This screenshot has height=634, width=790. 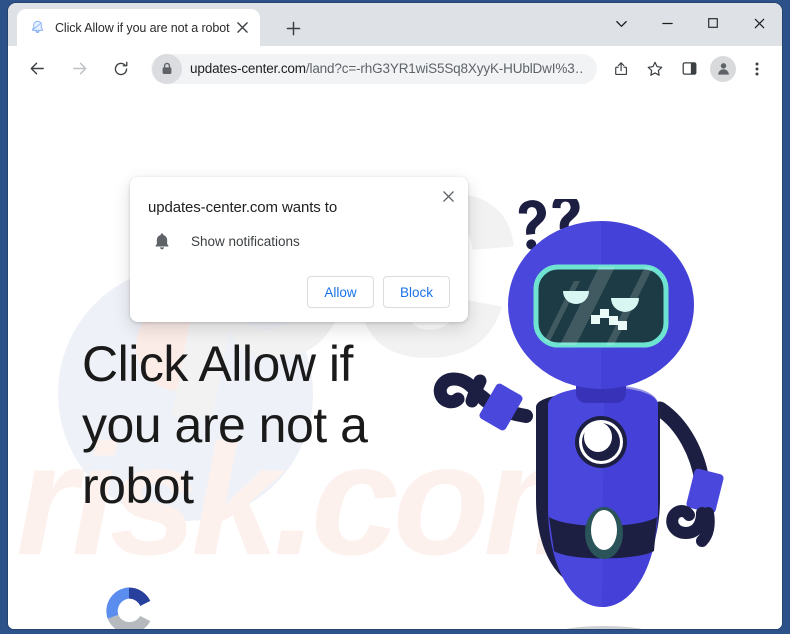 What do you see at coordinates (37, 69) in the screenshot?
I see `back-button` at bounding box center [37, 69].